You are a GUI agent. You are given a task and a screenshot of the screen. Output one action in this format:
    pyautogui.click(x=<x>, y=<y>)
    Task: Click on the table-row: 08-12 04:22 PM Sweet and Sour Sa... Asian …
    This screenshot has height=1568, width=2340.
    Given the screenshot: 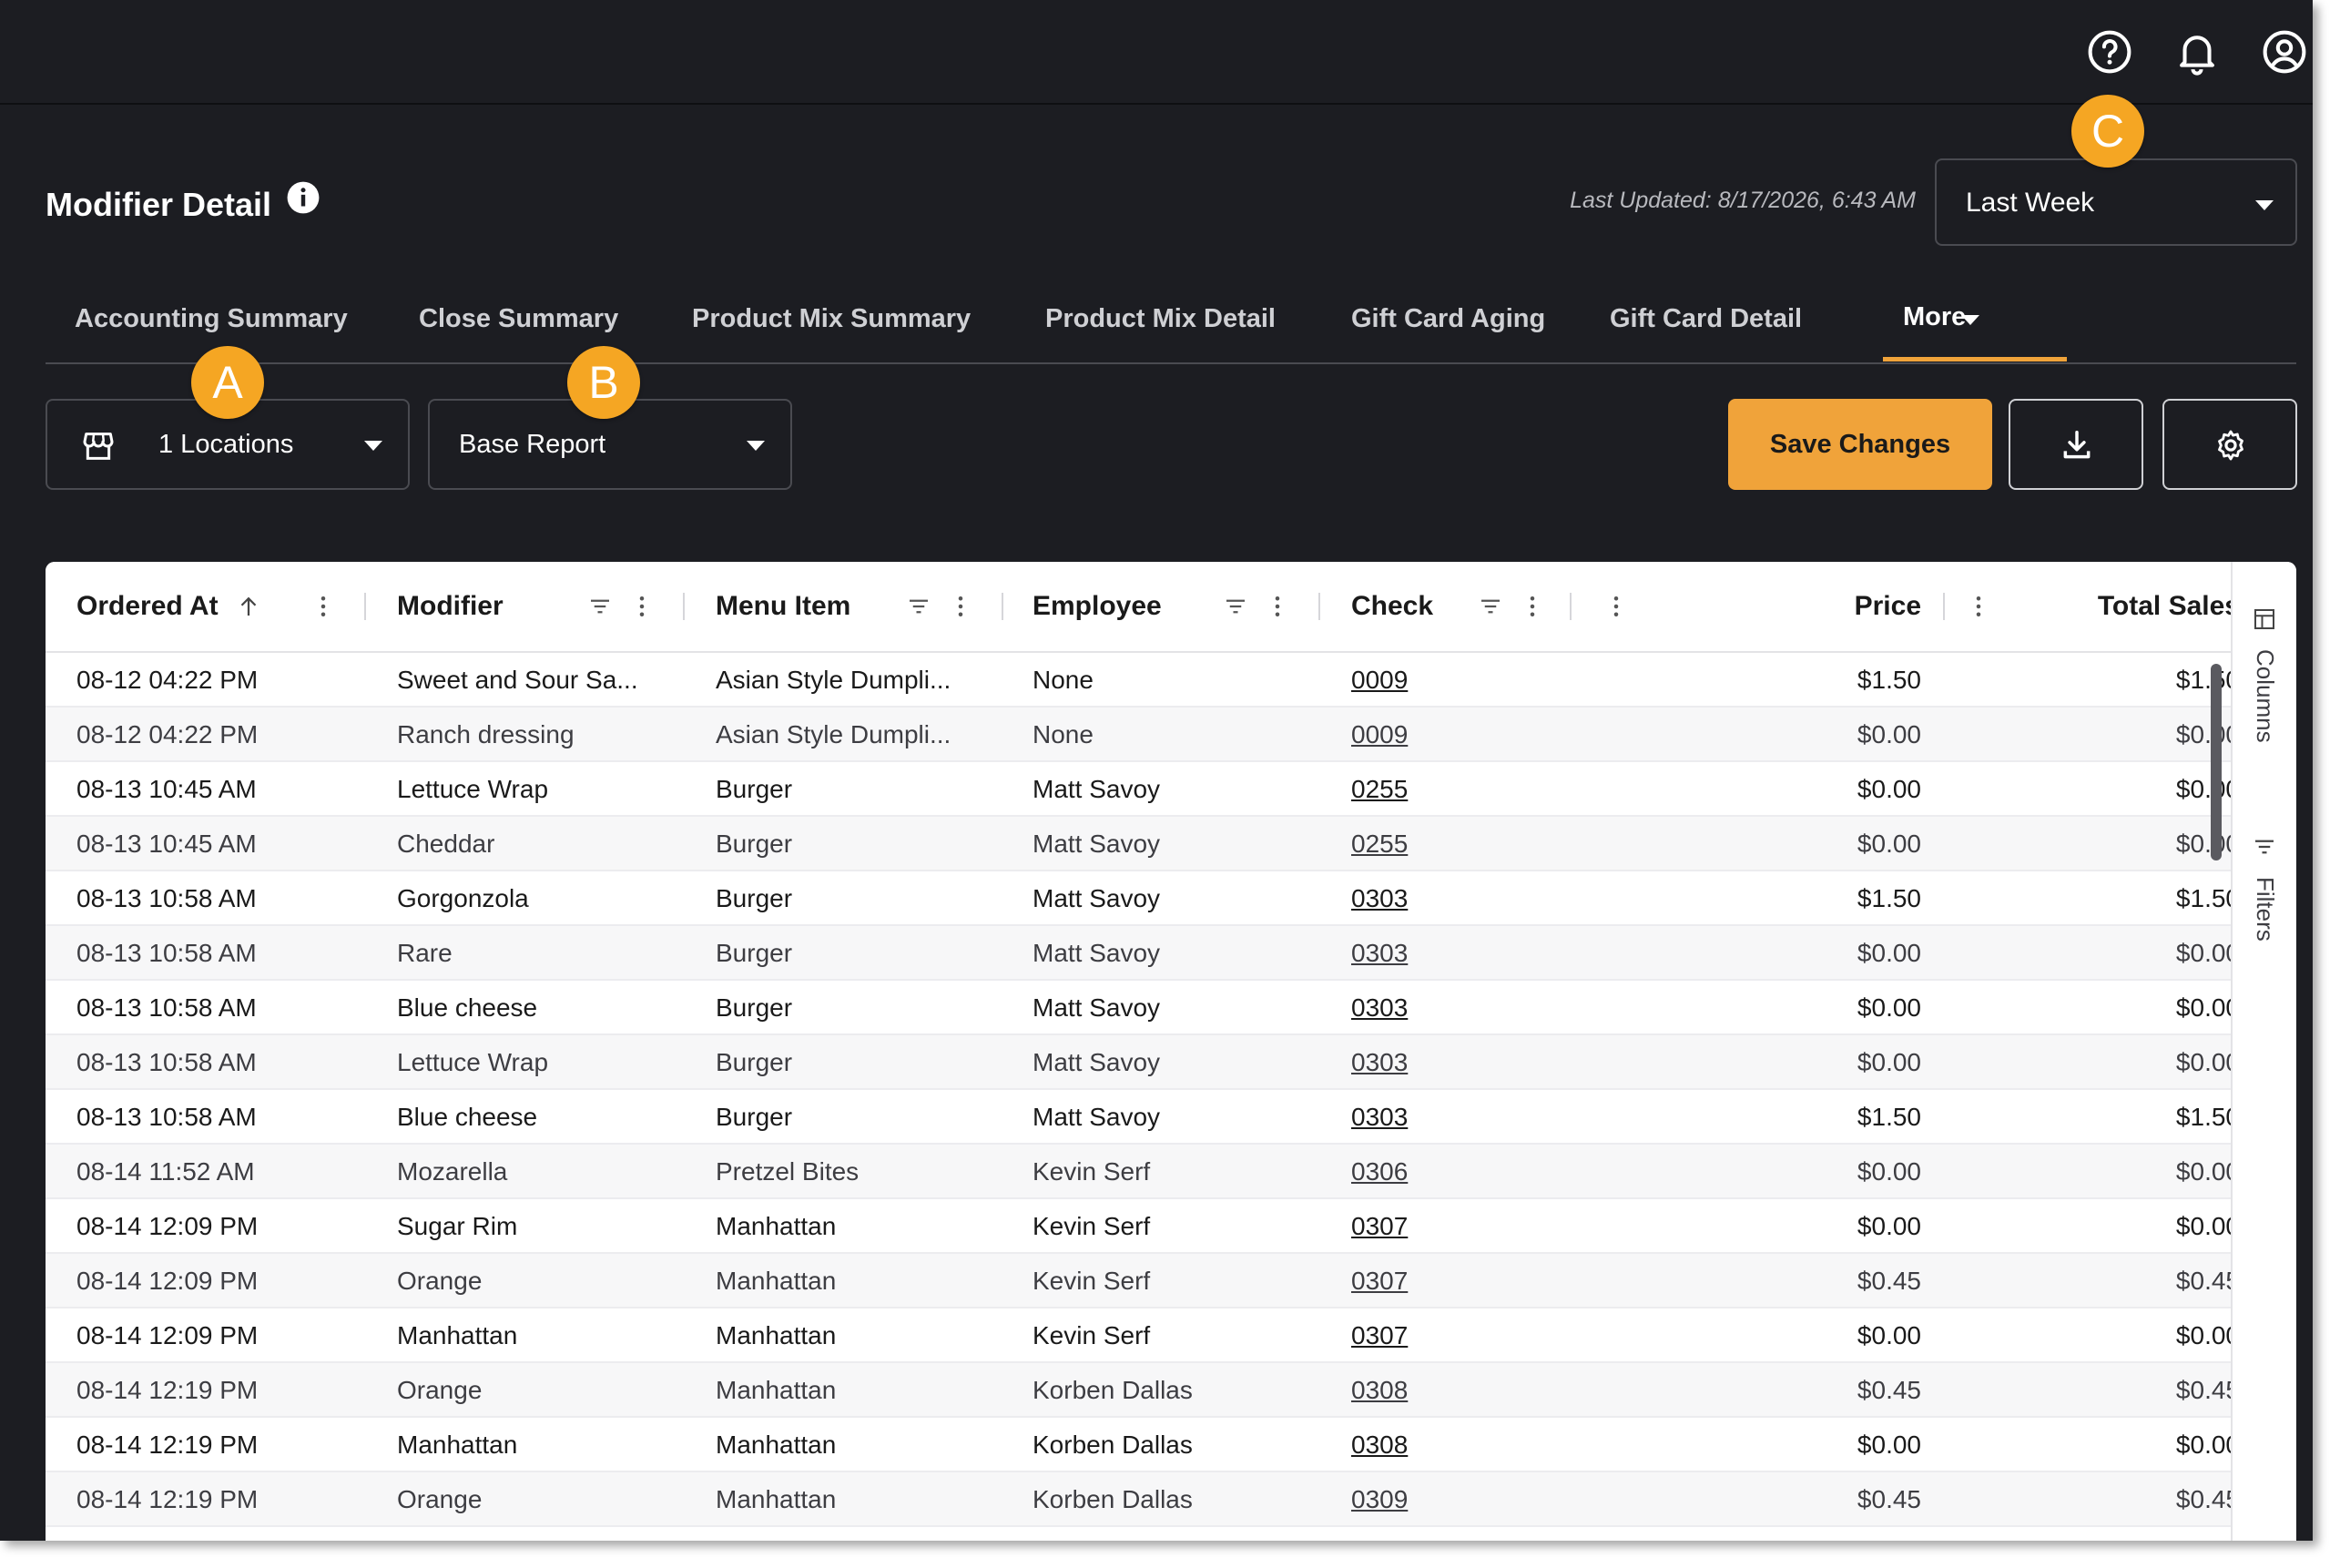 What is the action you would take?
    pyautogui.click(x=1143, y=680)
    